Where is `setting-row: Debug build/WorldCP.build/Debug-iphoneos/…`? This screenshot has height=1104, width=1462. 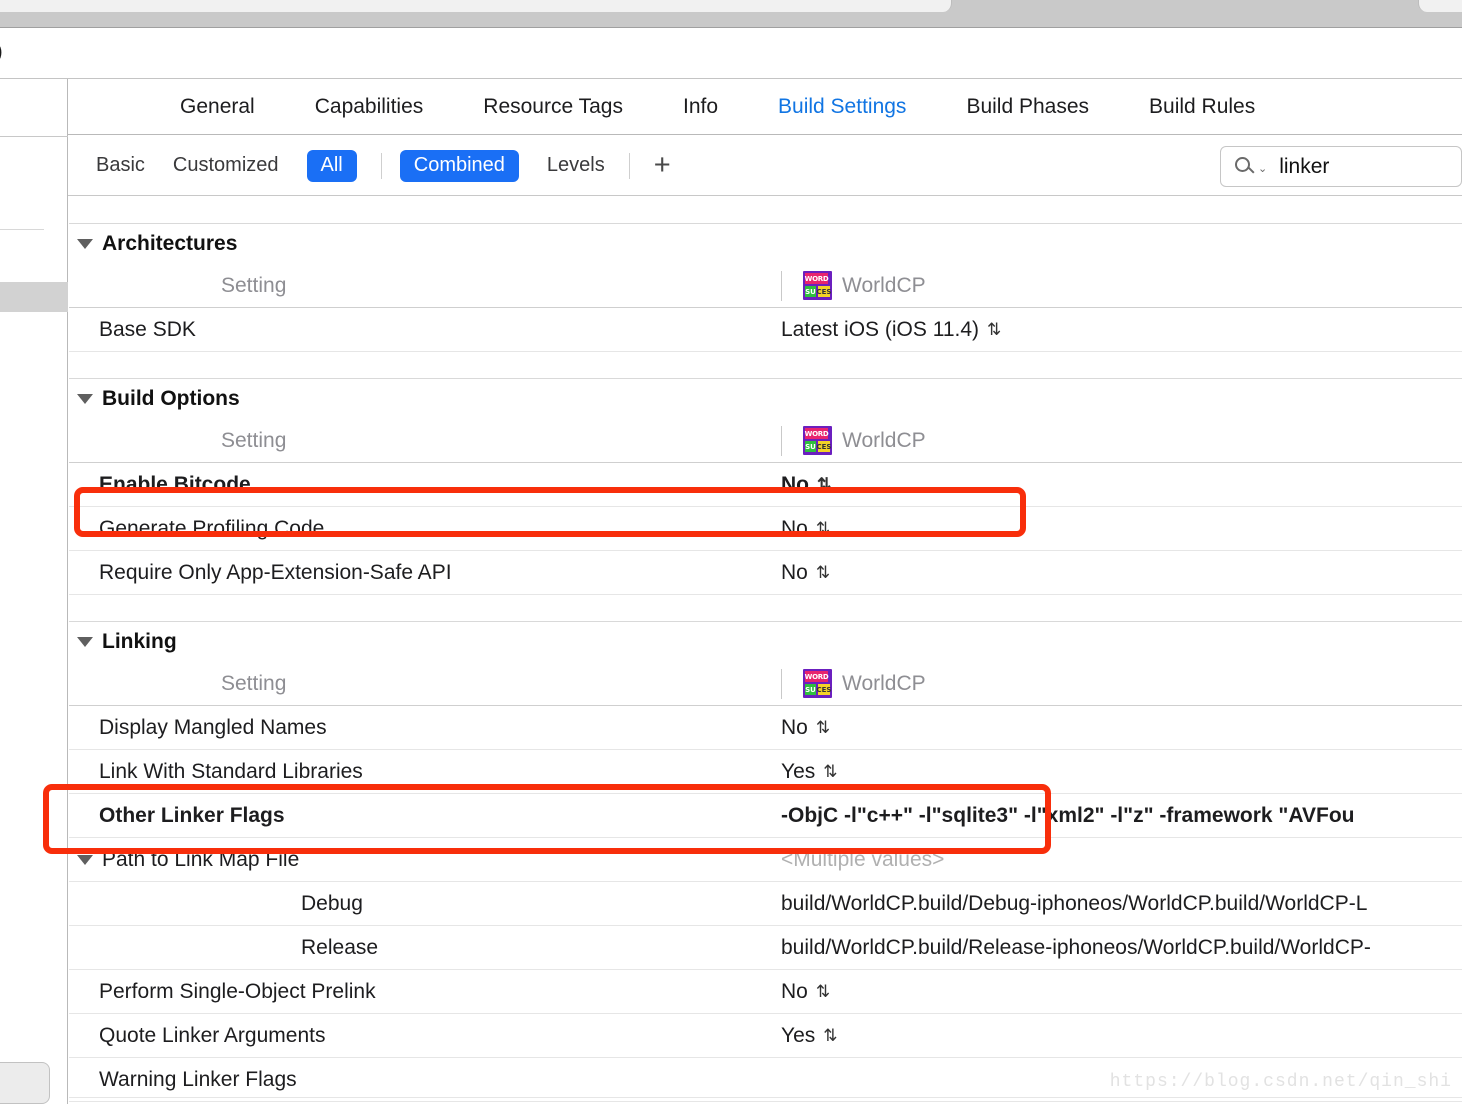 setting-row: Debug build/WorldCP.build/Debug-iphoneos/… is located at coordinates (765, 904).